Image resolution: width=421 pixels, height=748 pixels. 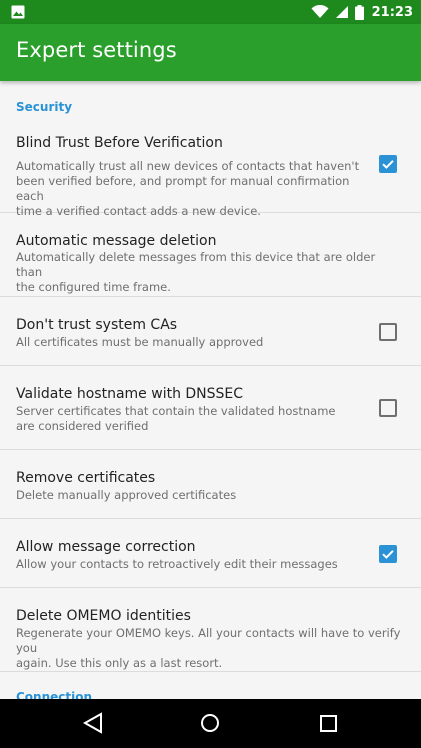 What do you see at coordinates (54, 694) in the screenshot?
I see `section-header-connection: Connection` at bounding box center [54, 694].